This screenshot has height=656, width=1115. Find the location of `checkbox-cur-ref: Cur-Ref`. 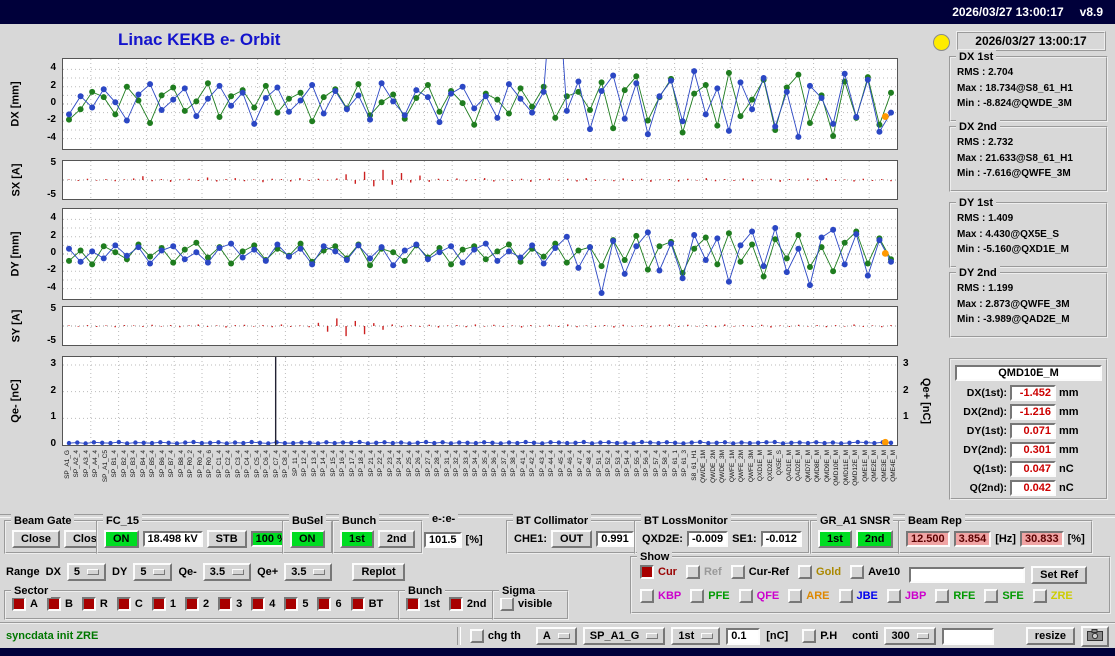

checkbox-cur-ref: Cur-Ref is located at coordinates (760, 572).